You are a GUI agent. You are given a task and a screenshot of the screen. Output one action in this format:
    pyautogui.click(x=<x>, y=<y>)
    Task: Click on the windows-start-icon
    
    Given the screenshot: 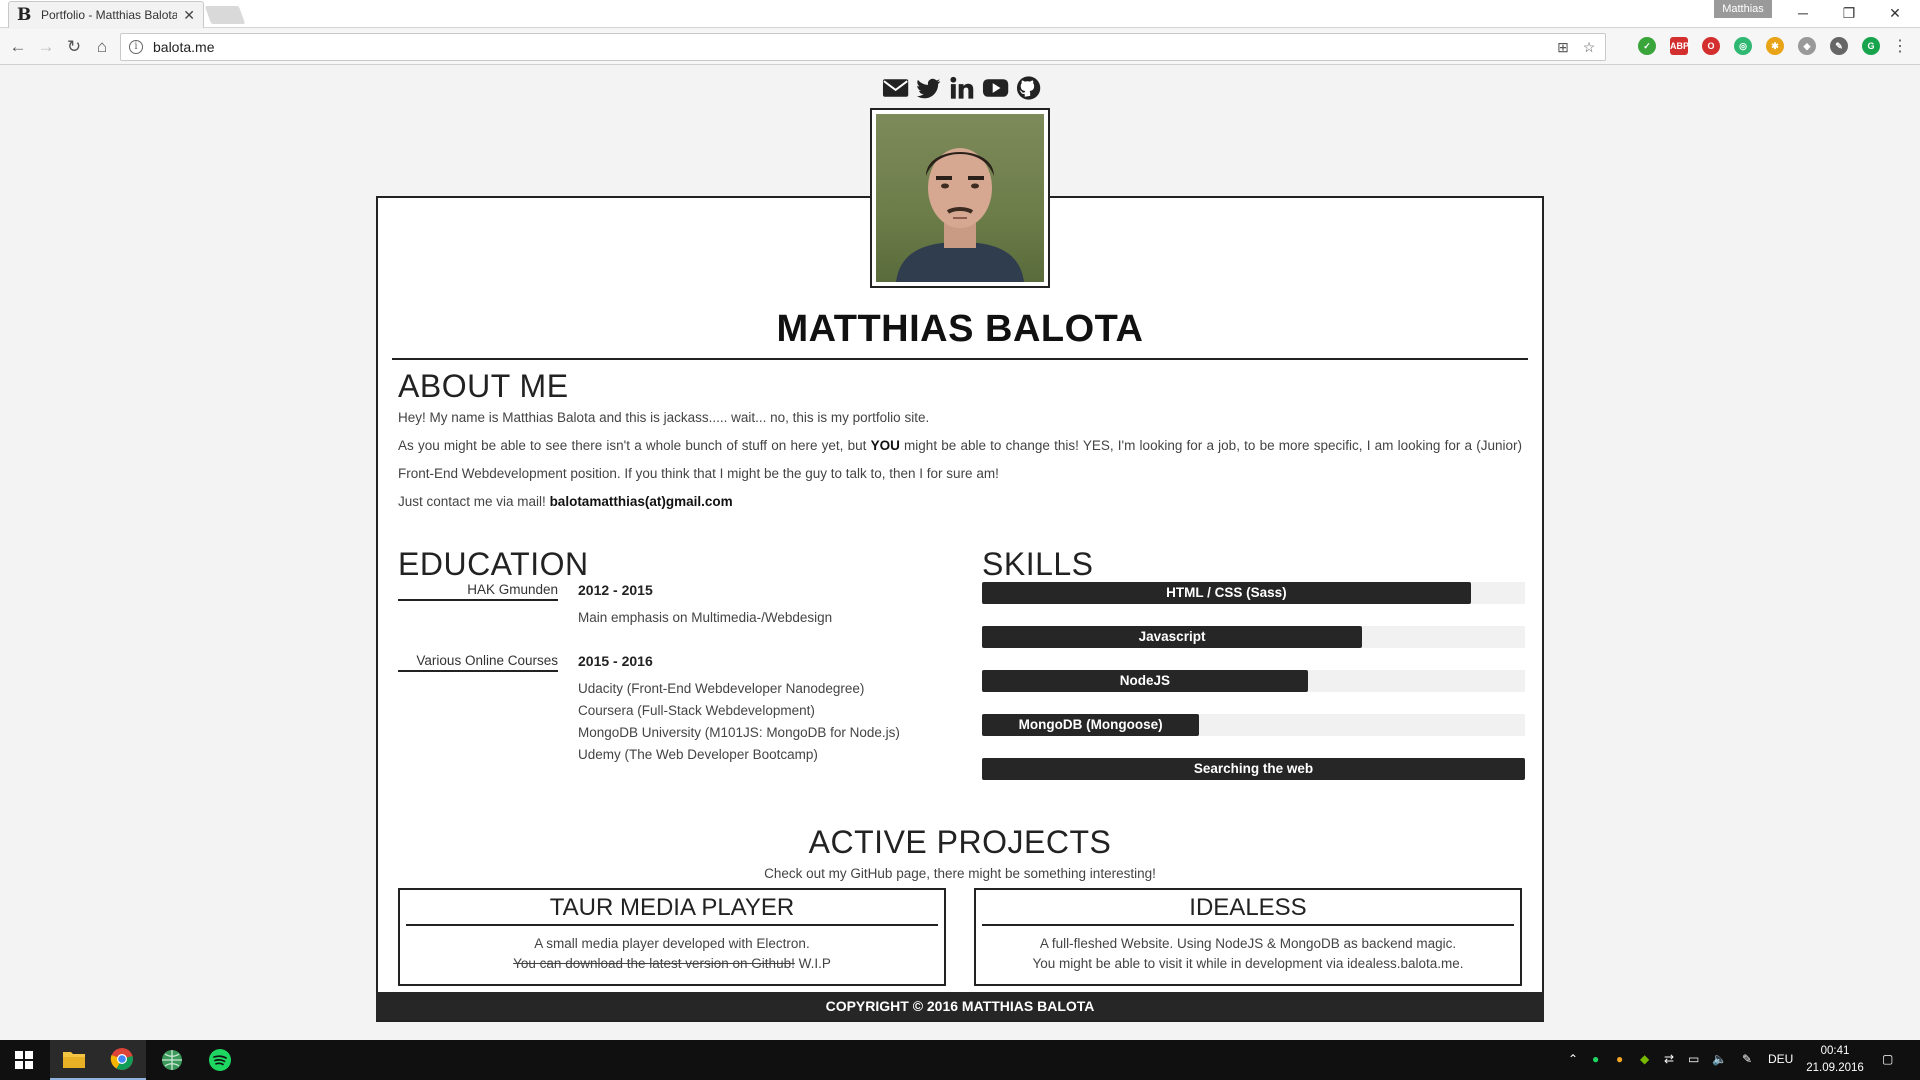 What is the action you would take?
    pyautogui.click(x=24, y=1060)
    